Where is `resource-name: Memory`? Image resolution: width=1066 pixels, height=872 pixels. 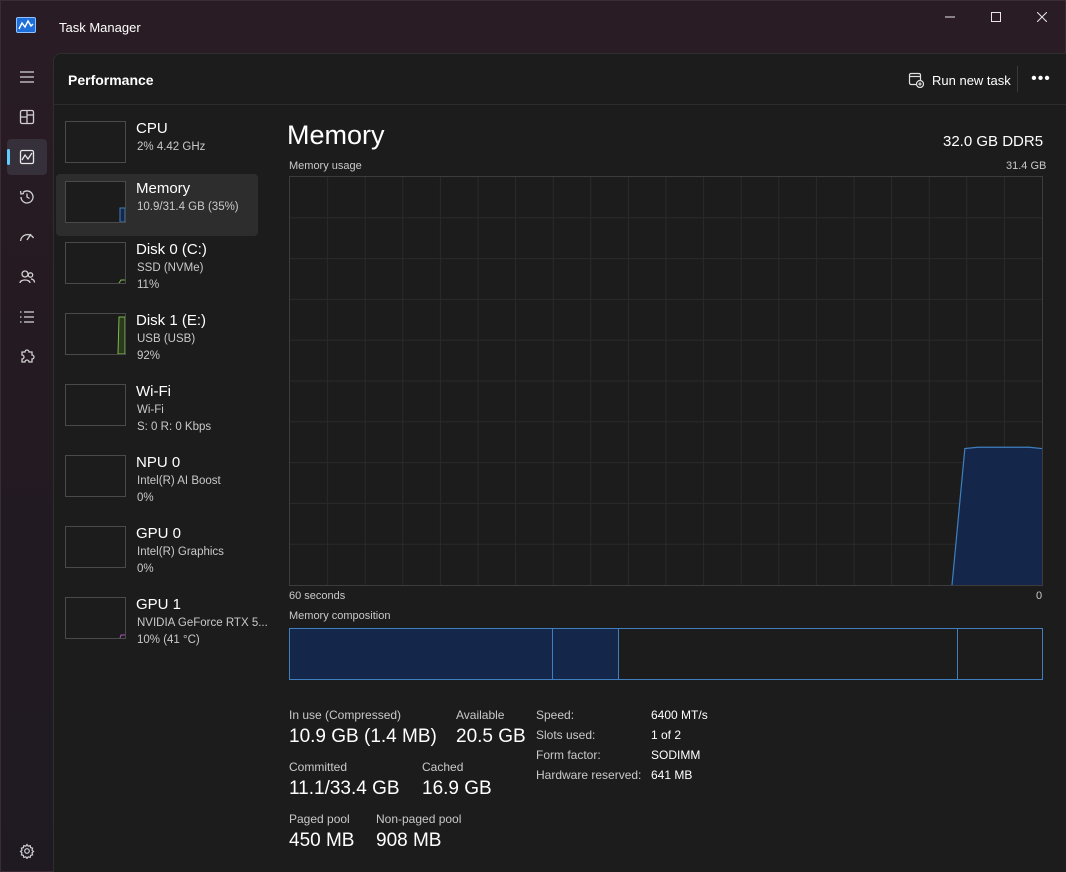 resource-name: Memory is located at coordinates (163, 188).